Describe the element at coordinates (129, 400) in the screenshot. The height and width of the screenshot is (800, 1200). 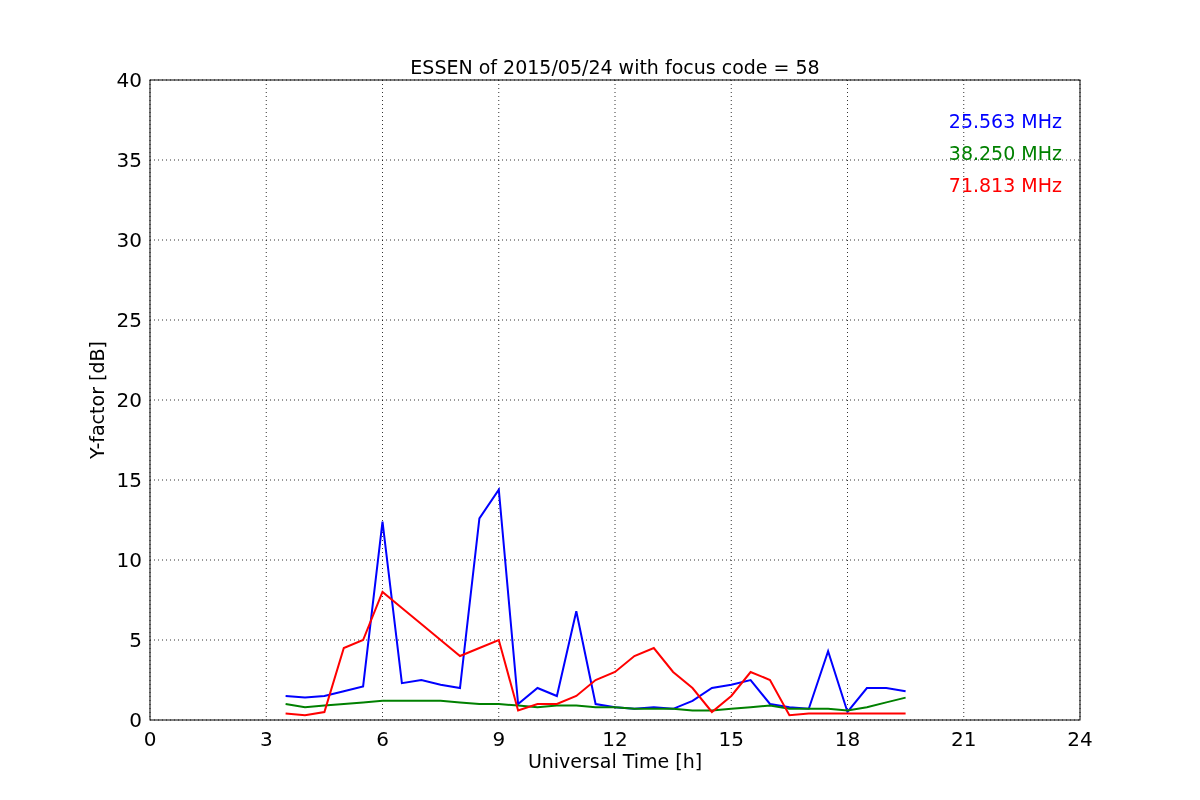
I see `y-tick-label: 20` at that location.